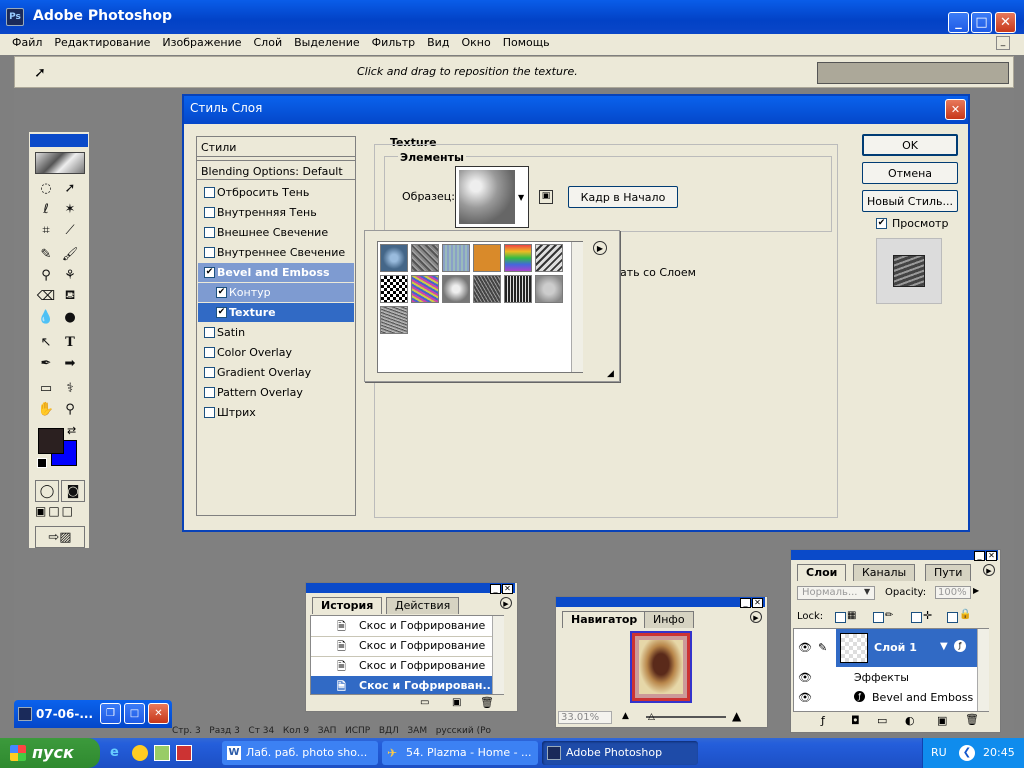  Describe the element at coordinates (976, 590) in the screenshot. I see `chevron-right-icon: ▶` at that location.